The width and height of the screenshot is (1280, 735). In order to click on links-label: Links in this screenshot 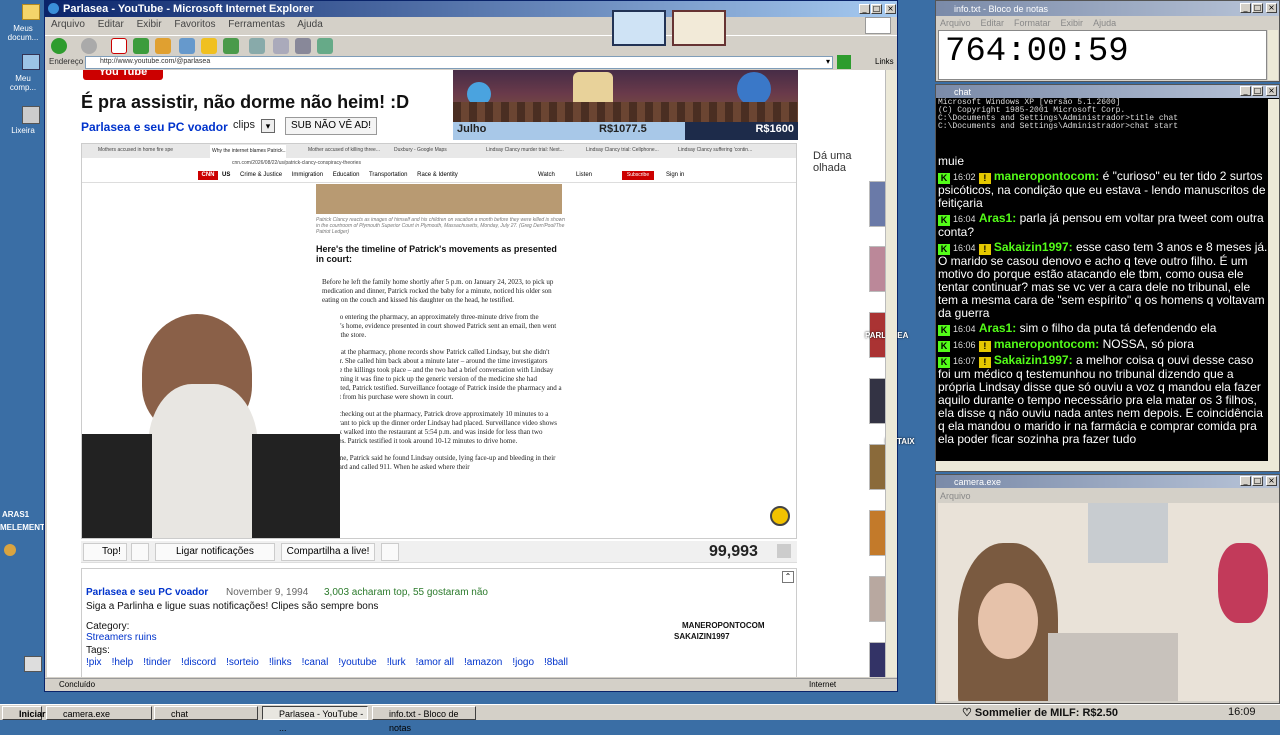, I will do `click(884, 61)`.